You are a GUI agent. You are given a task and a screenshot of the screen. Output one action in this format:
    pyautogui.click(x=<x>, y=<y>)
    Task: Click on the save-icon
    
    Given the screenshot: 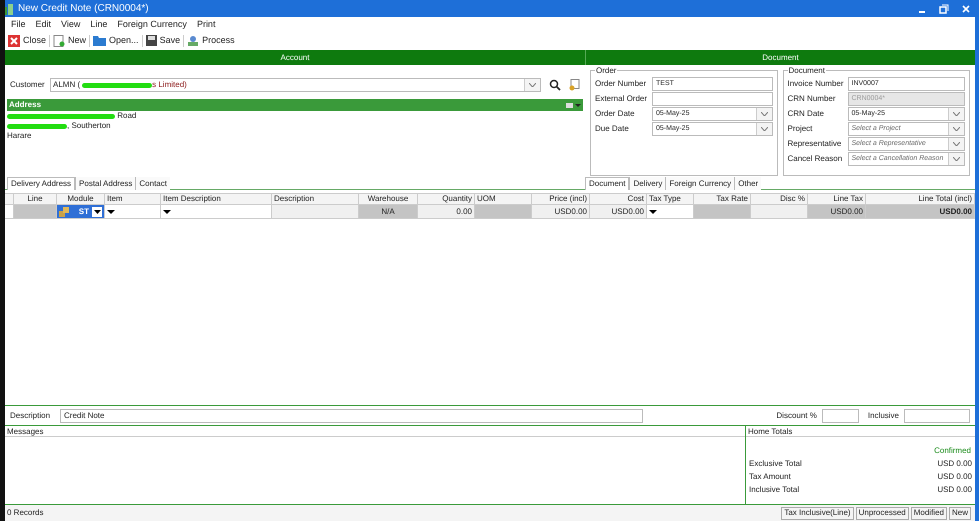 What is the action you would take?
    pyautogui.click(x=151, y=40)
    